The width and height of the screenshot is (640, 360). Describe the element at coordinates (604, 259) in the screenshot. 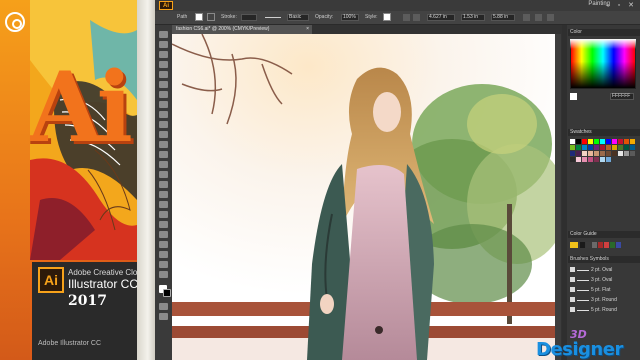

I see `brushes-panel-header: Brushes Symbols` at that location.